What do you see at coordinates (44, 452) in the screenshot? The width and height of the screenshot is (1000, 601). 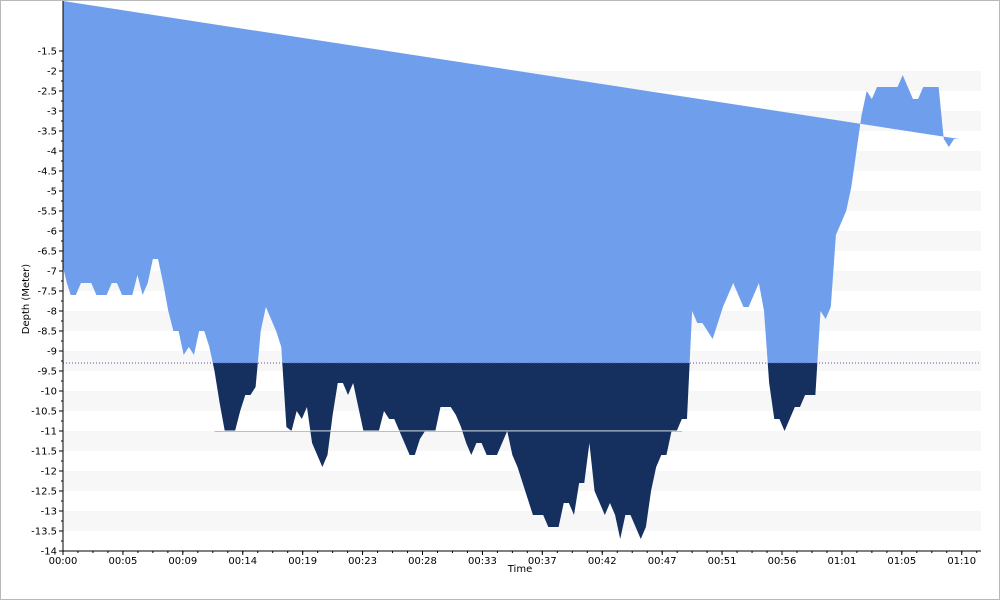 I see `y-tick-label: -11.5` at bounding box center [44, 452].